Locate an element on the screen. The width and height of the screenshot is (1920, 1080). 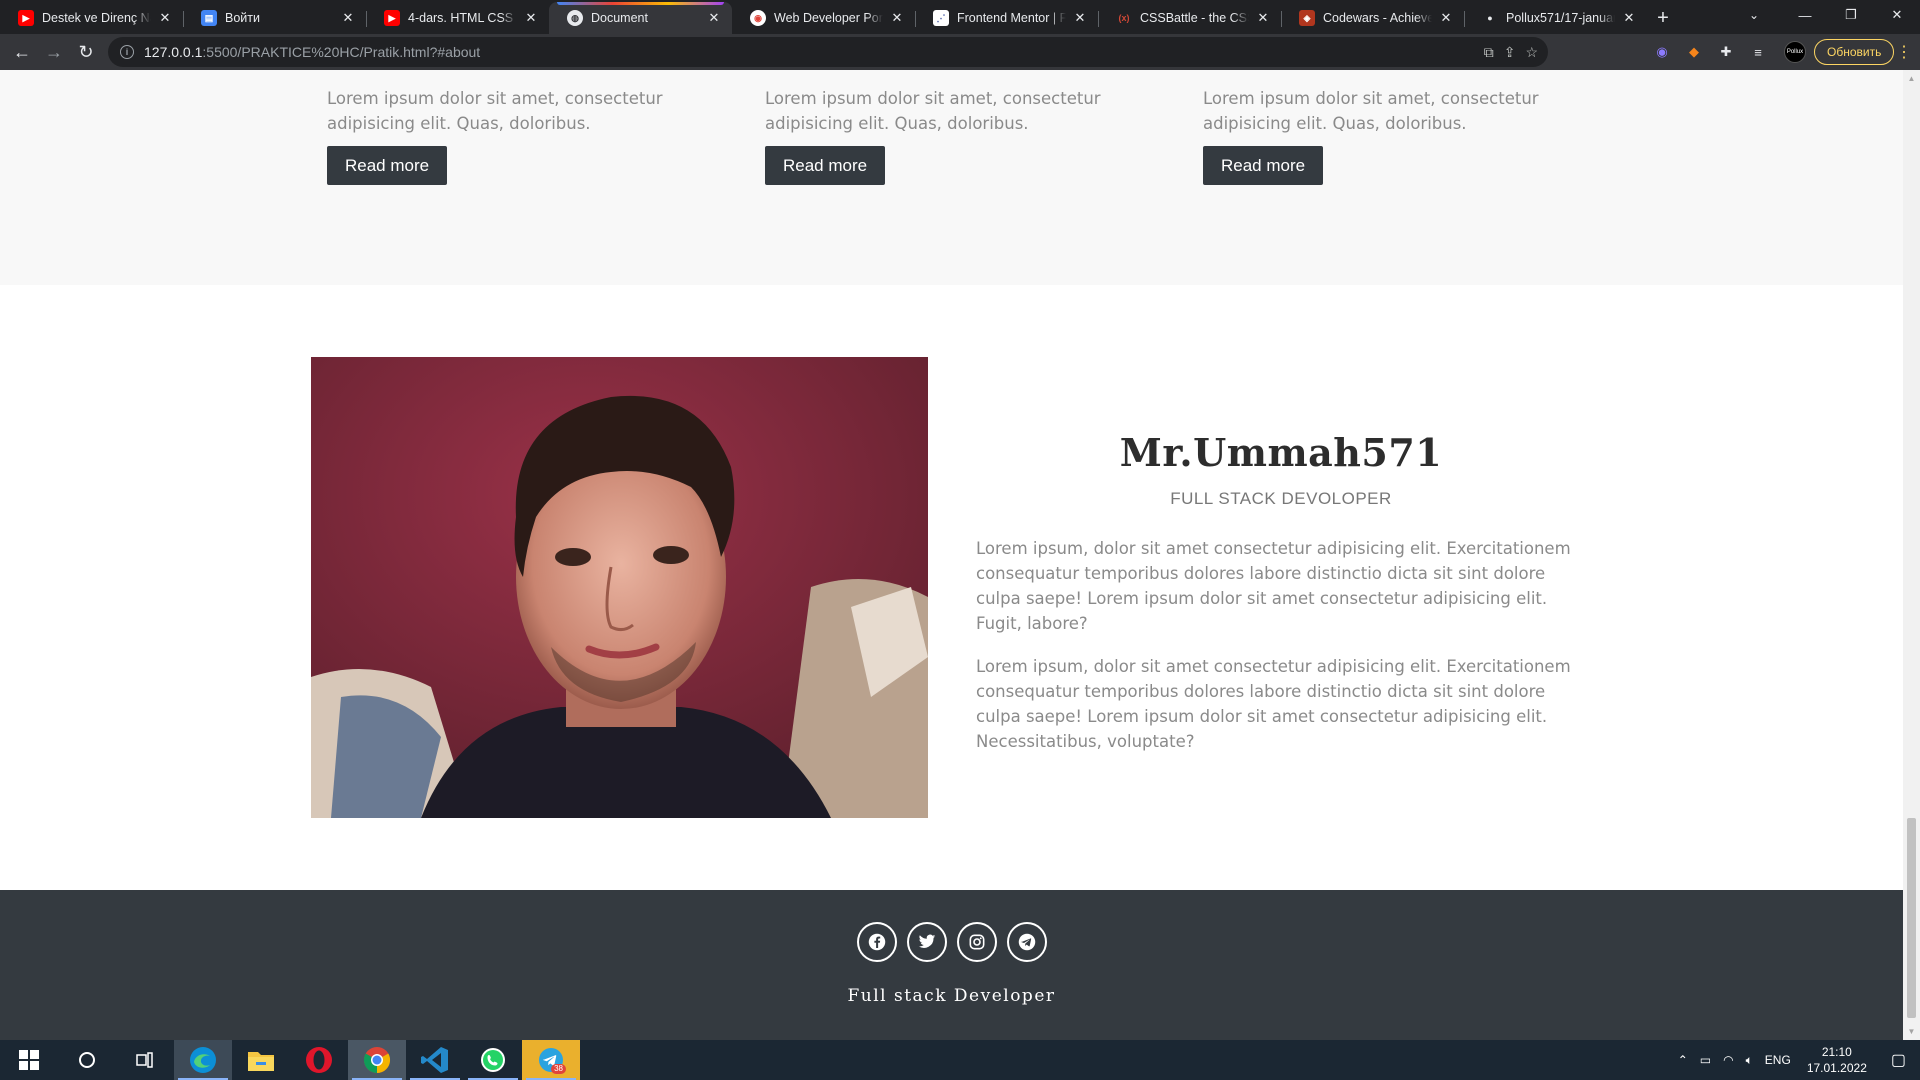
forward-icon: → is located at coordinates (54, 52).